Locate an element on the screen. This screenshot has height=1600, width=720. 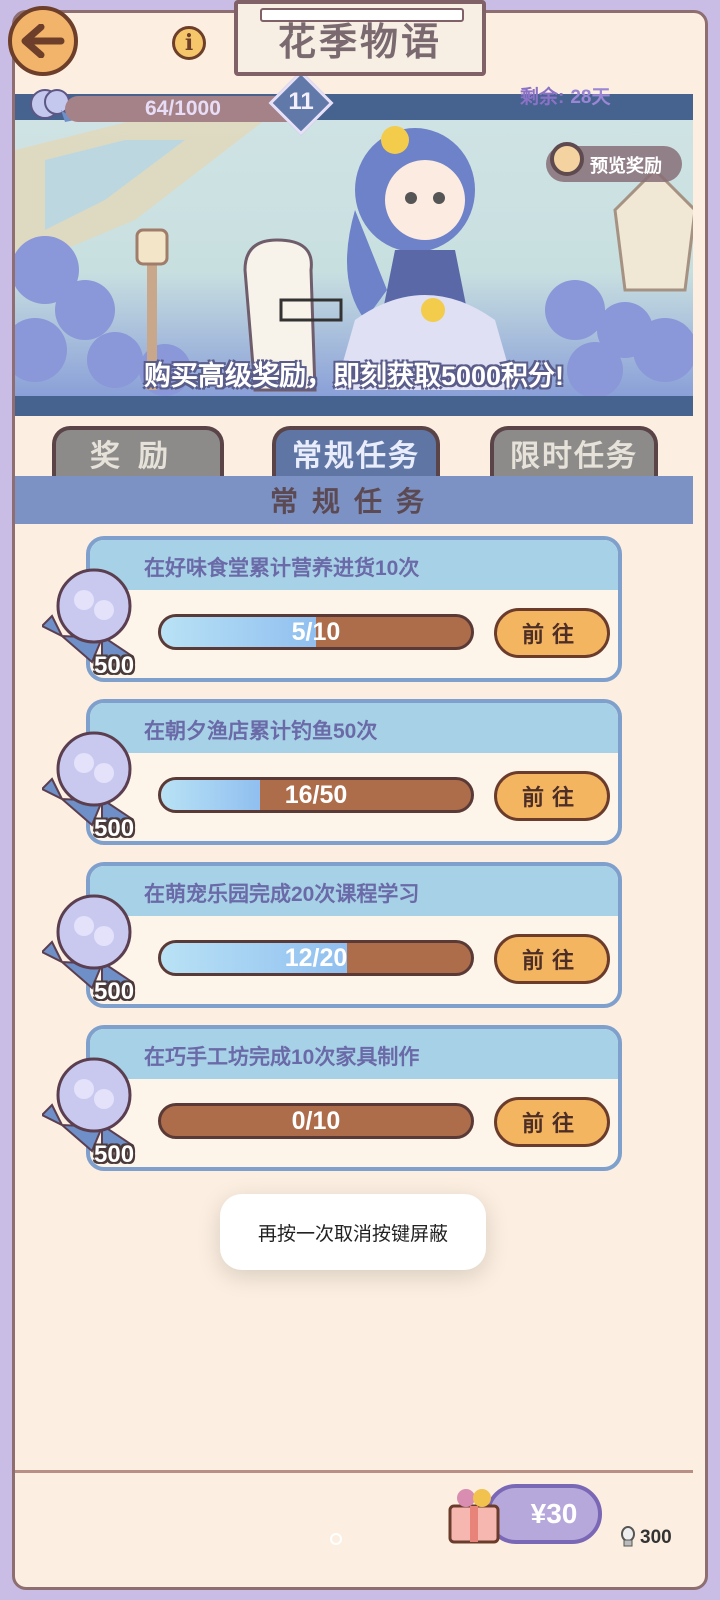
task-progress-text: 5/10 is located at coordinates (316, 632).